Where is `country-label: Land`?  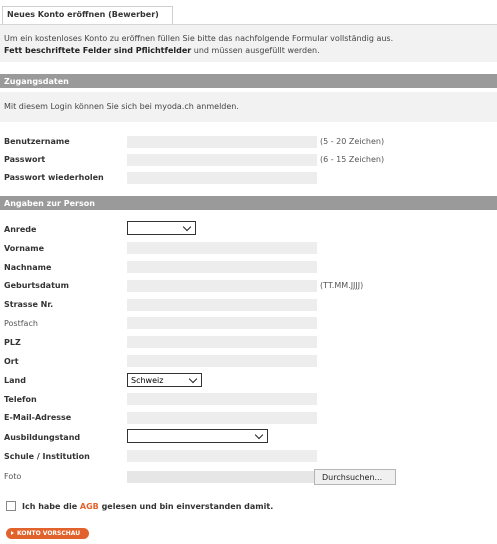 country-label: Land is located at coordinates (15, 380).